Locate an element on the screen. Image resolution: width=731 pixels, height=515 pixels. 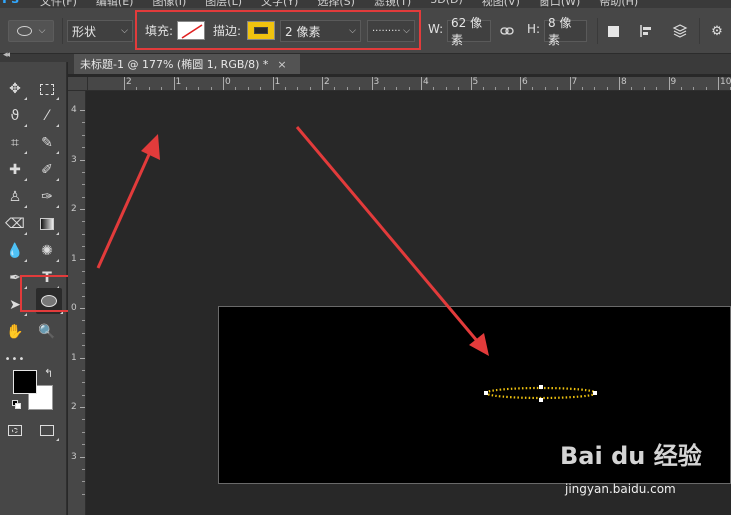
arrow-head-icon is located at coordinates (150, 147).